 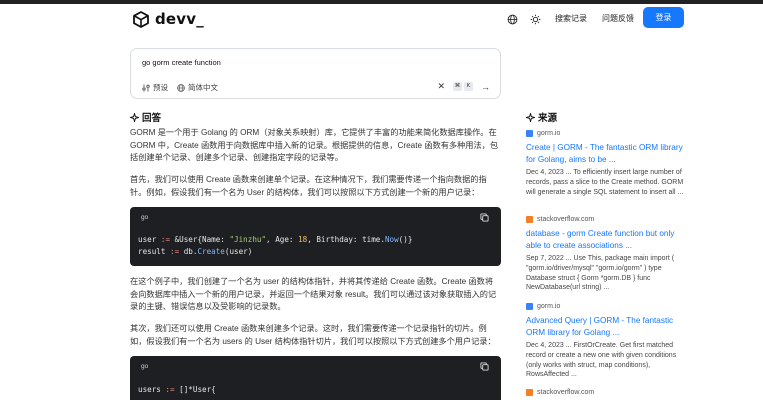 What do you see at coordinates (179, 19) in the screenshot?
I see `logo-text: devv_` at bounding box center [179, 19].